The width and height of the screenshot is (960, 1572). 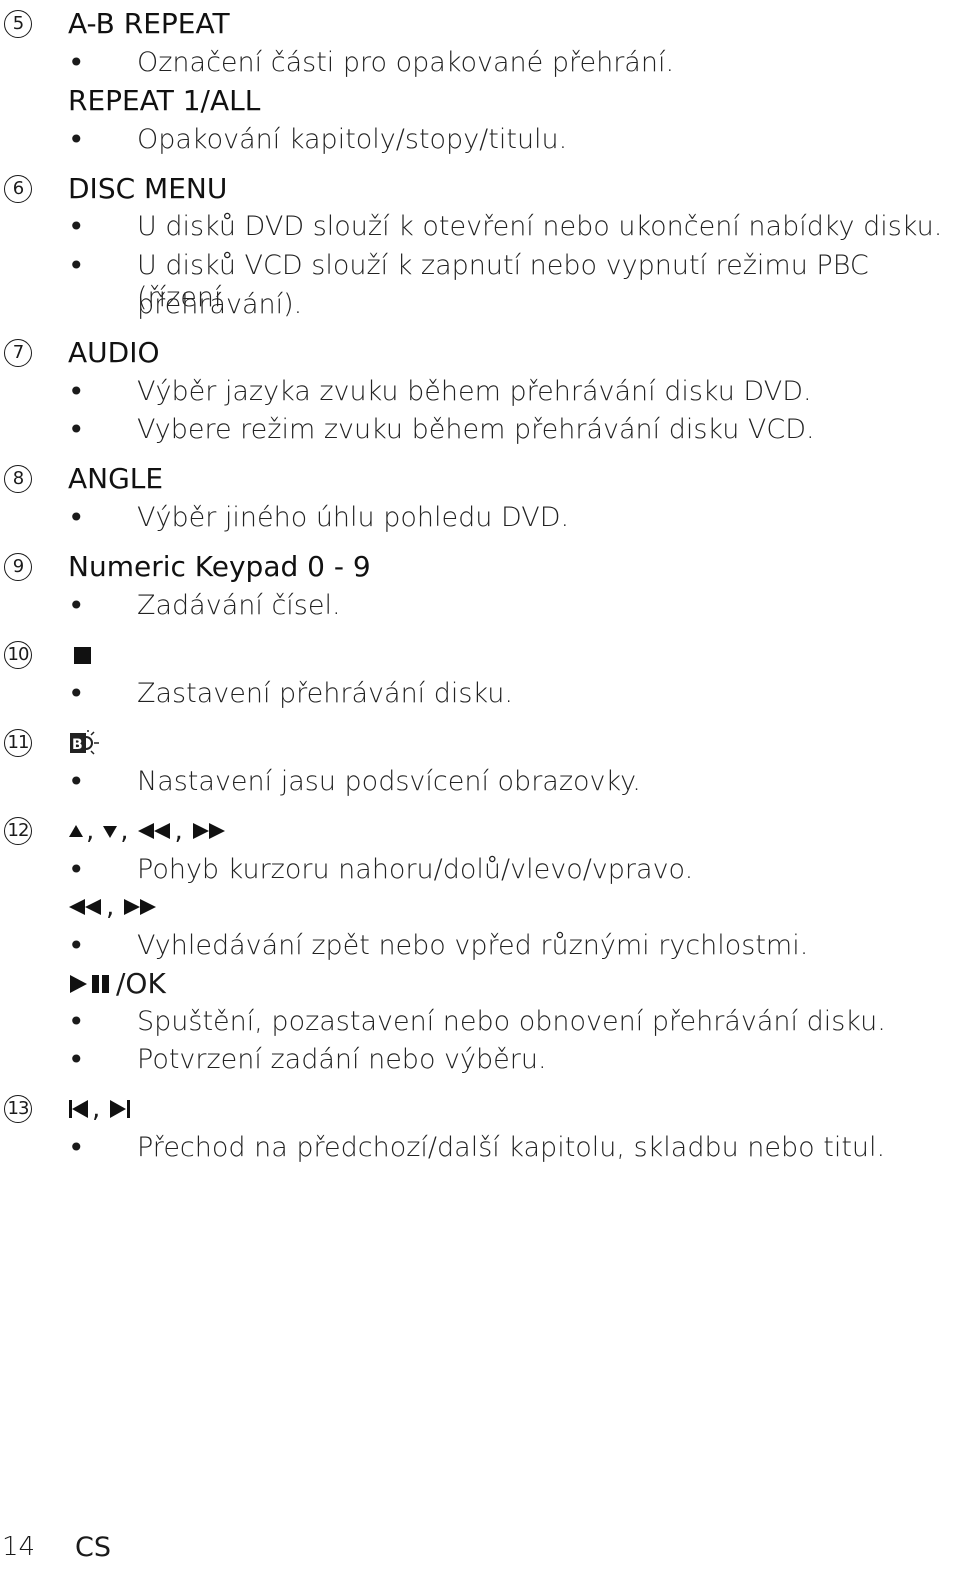 I want to click on item-number-8: 8, so click(x=18, y=479).